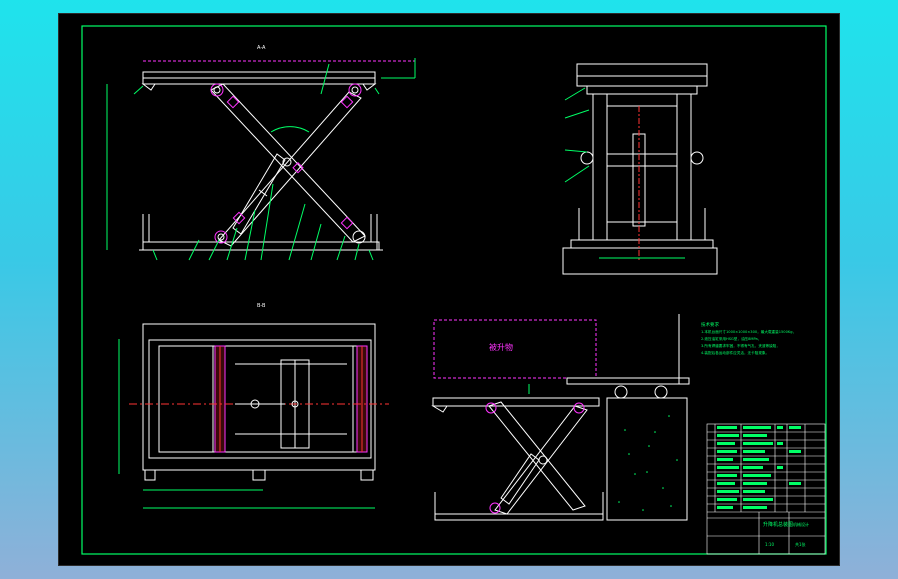  What do you see at coordinates (759, 467) in the screenshot?
I see `parts-list-marks` at bounding box center [759, 467].